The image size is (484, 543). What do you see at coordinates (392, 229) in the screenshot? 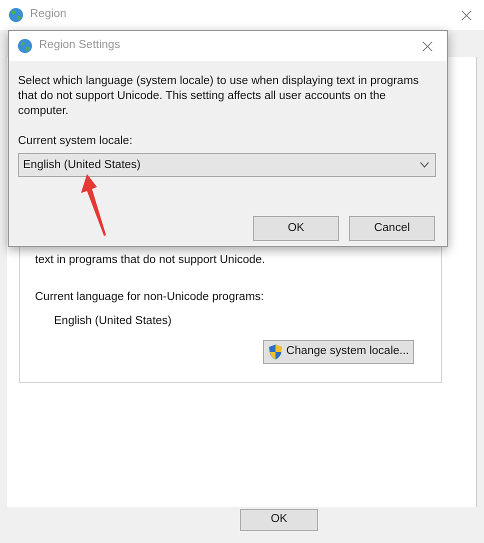
I see `cancel-button: Cancel` at bounding box center [392, 229].